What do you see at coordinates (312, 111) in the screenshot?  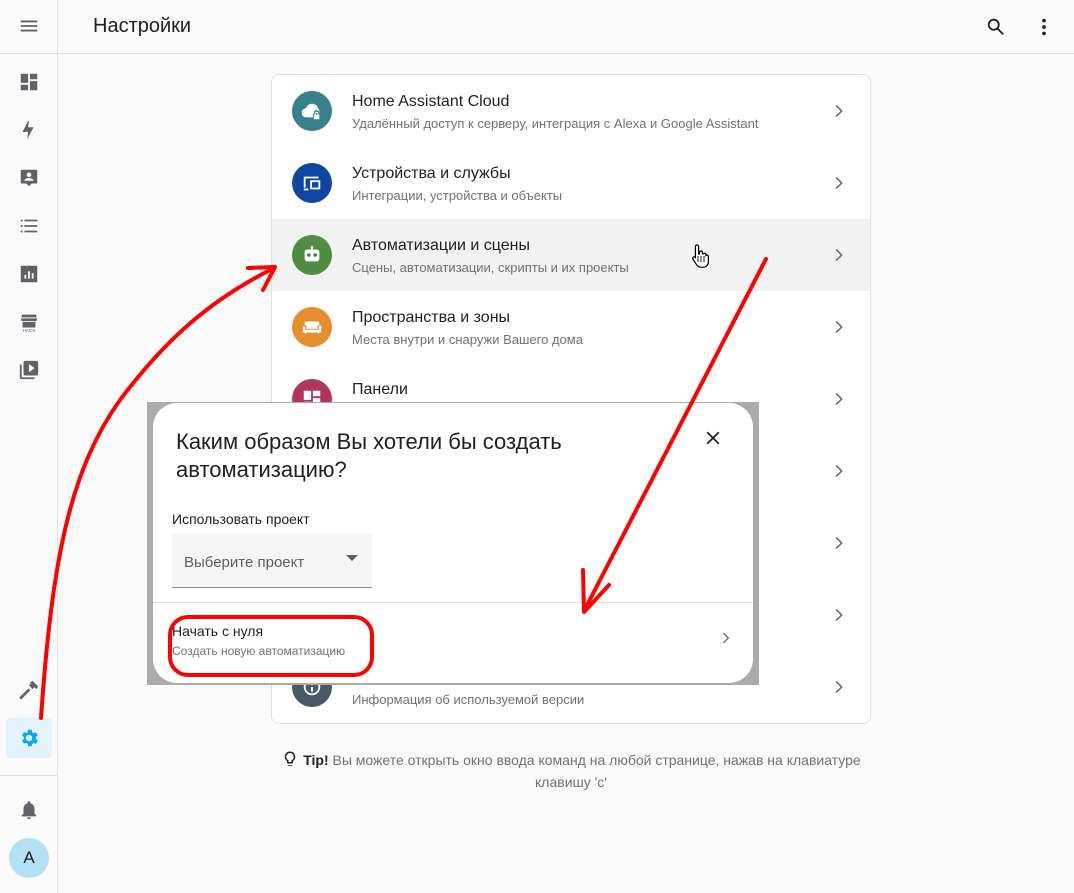 I see `cloud-lock-icon` at bounding box center [312, 111].